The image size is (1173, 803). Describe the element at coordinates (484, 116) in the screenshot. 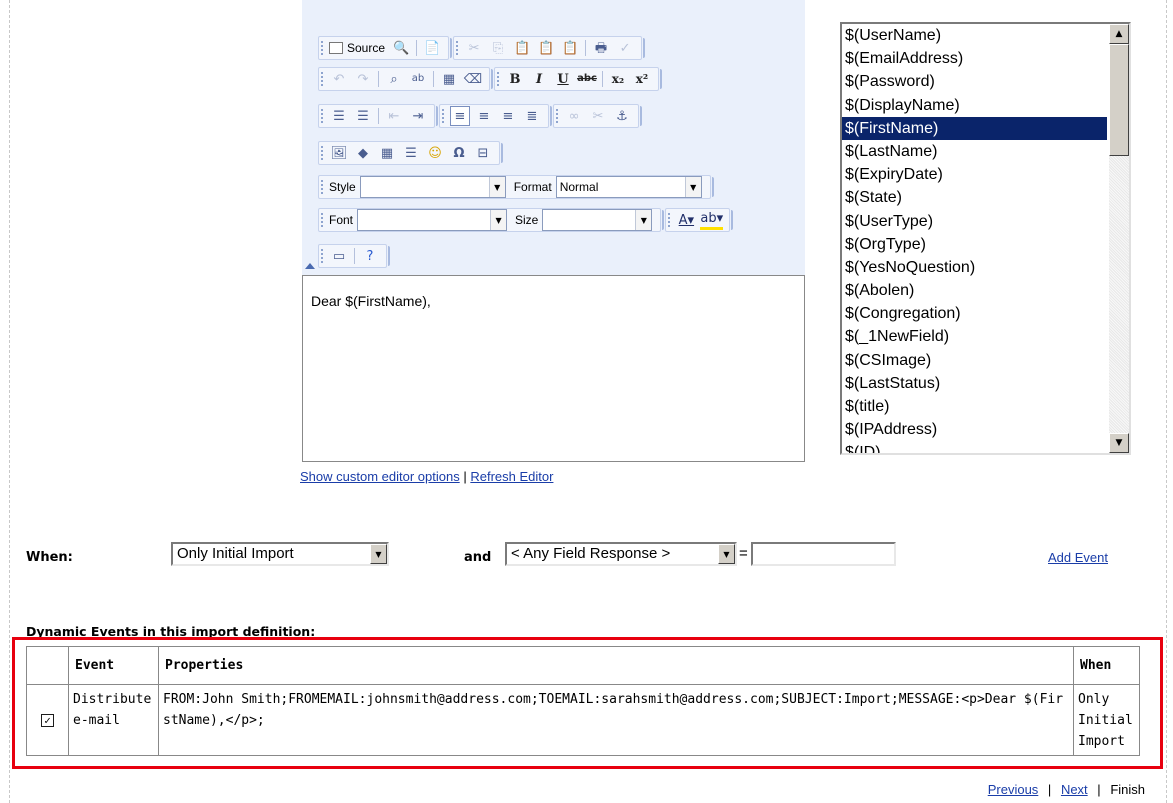

I see `align-center-icon: ≡` at that location.